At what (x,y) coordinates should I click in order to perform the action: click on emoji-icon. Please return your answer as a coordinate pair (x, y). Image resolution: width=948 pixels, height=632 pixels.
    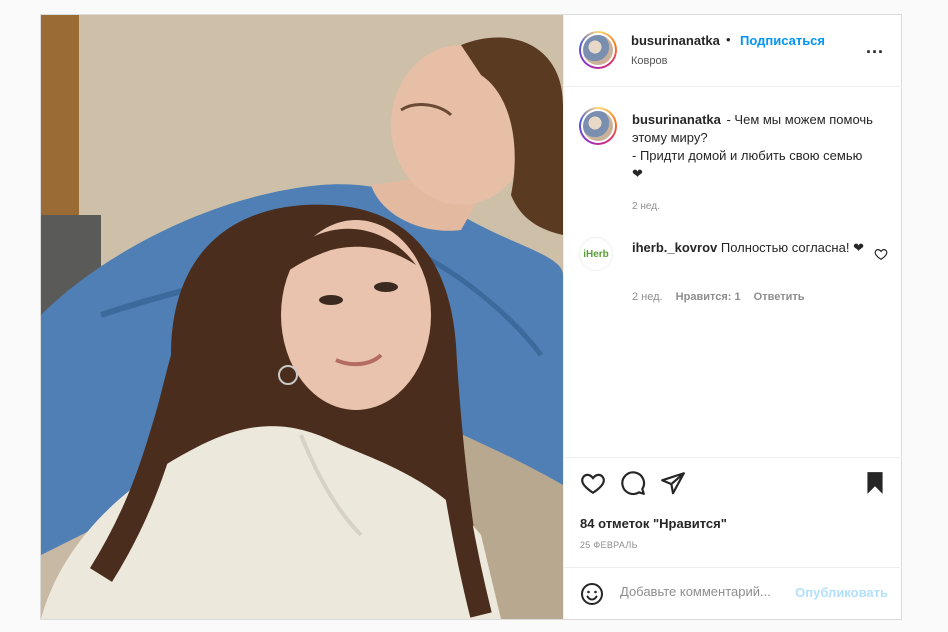
    Looking at the image, I should click on (592, 594).